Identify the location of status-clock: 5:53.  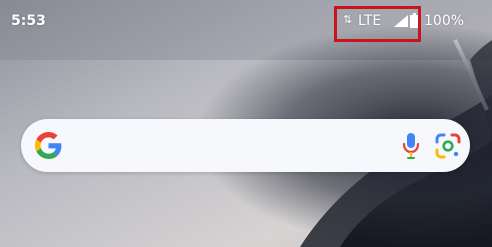
(28, 21).